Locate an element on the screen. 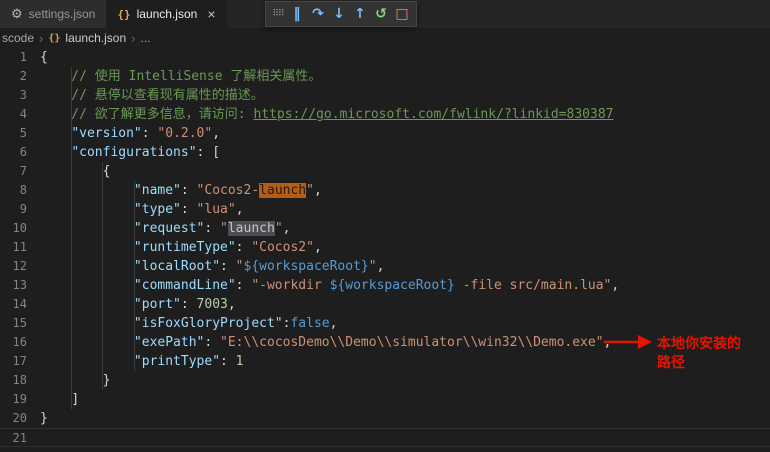  gear-icon: ⚙ is located at coordinates (17, 13).